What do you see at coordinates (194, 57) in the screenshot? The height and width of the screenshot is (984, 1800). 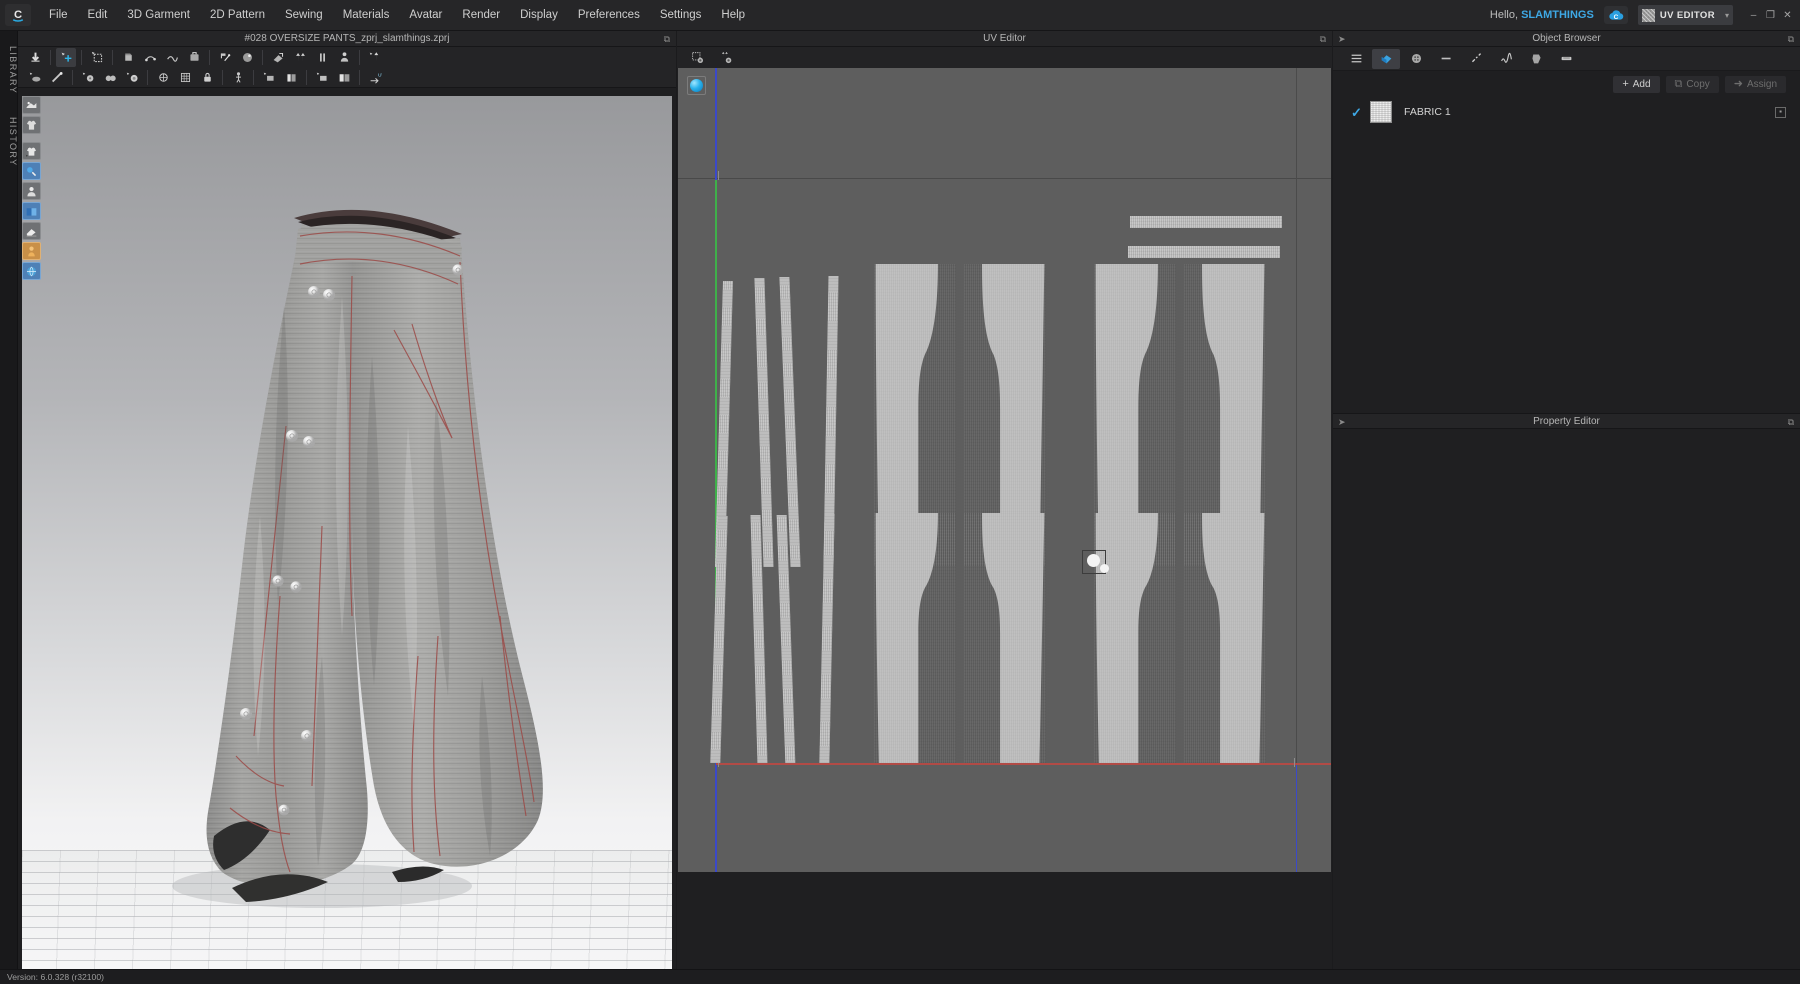 I see `pin-pattern-icon` at bounding box center [194, 57].